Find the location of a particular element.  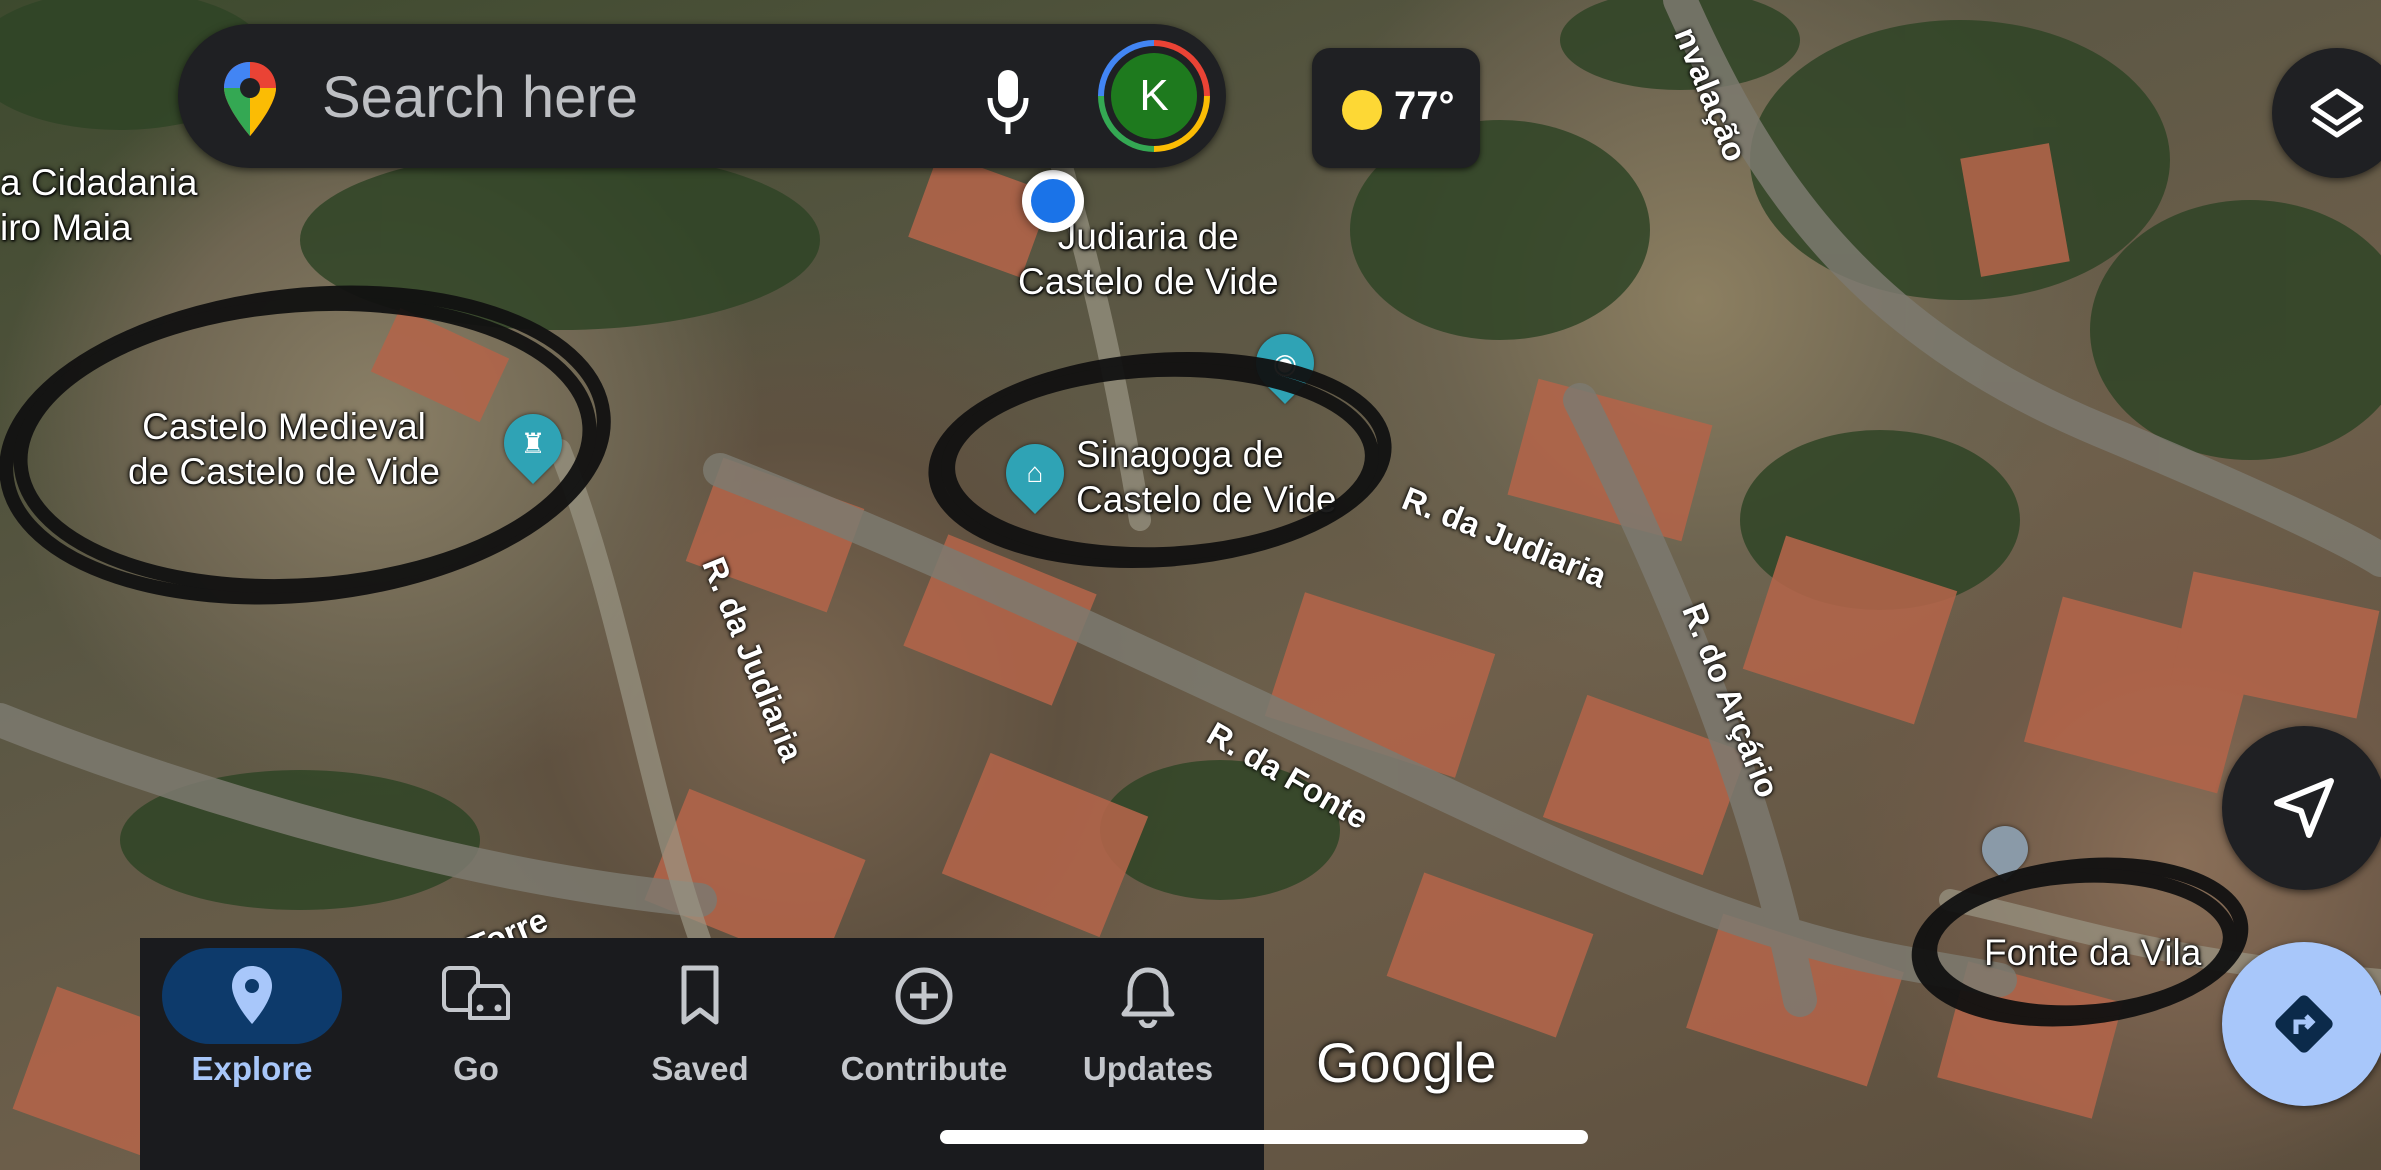

partial-place-label: a Cidadania iro Maia is located at coordinates (98, 205).